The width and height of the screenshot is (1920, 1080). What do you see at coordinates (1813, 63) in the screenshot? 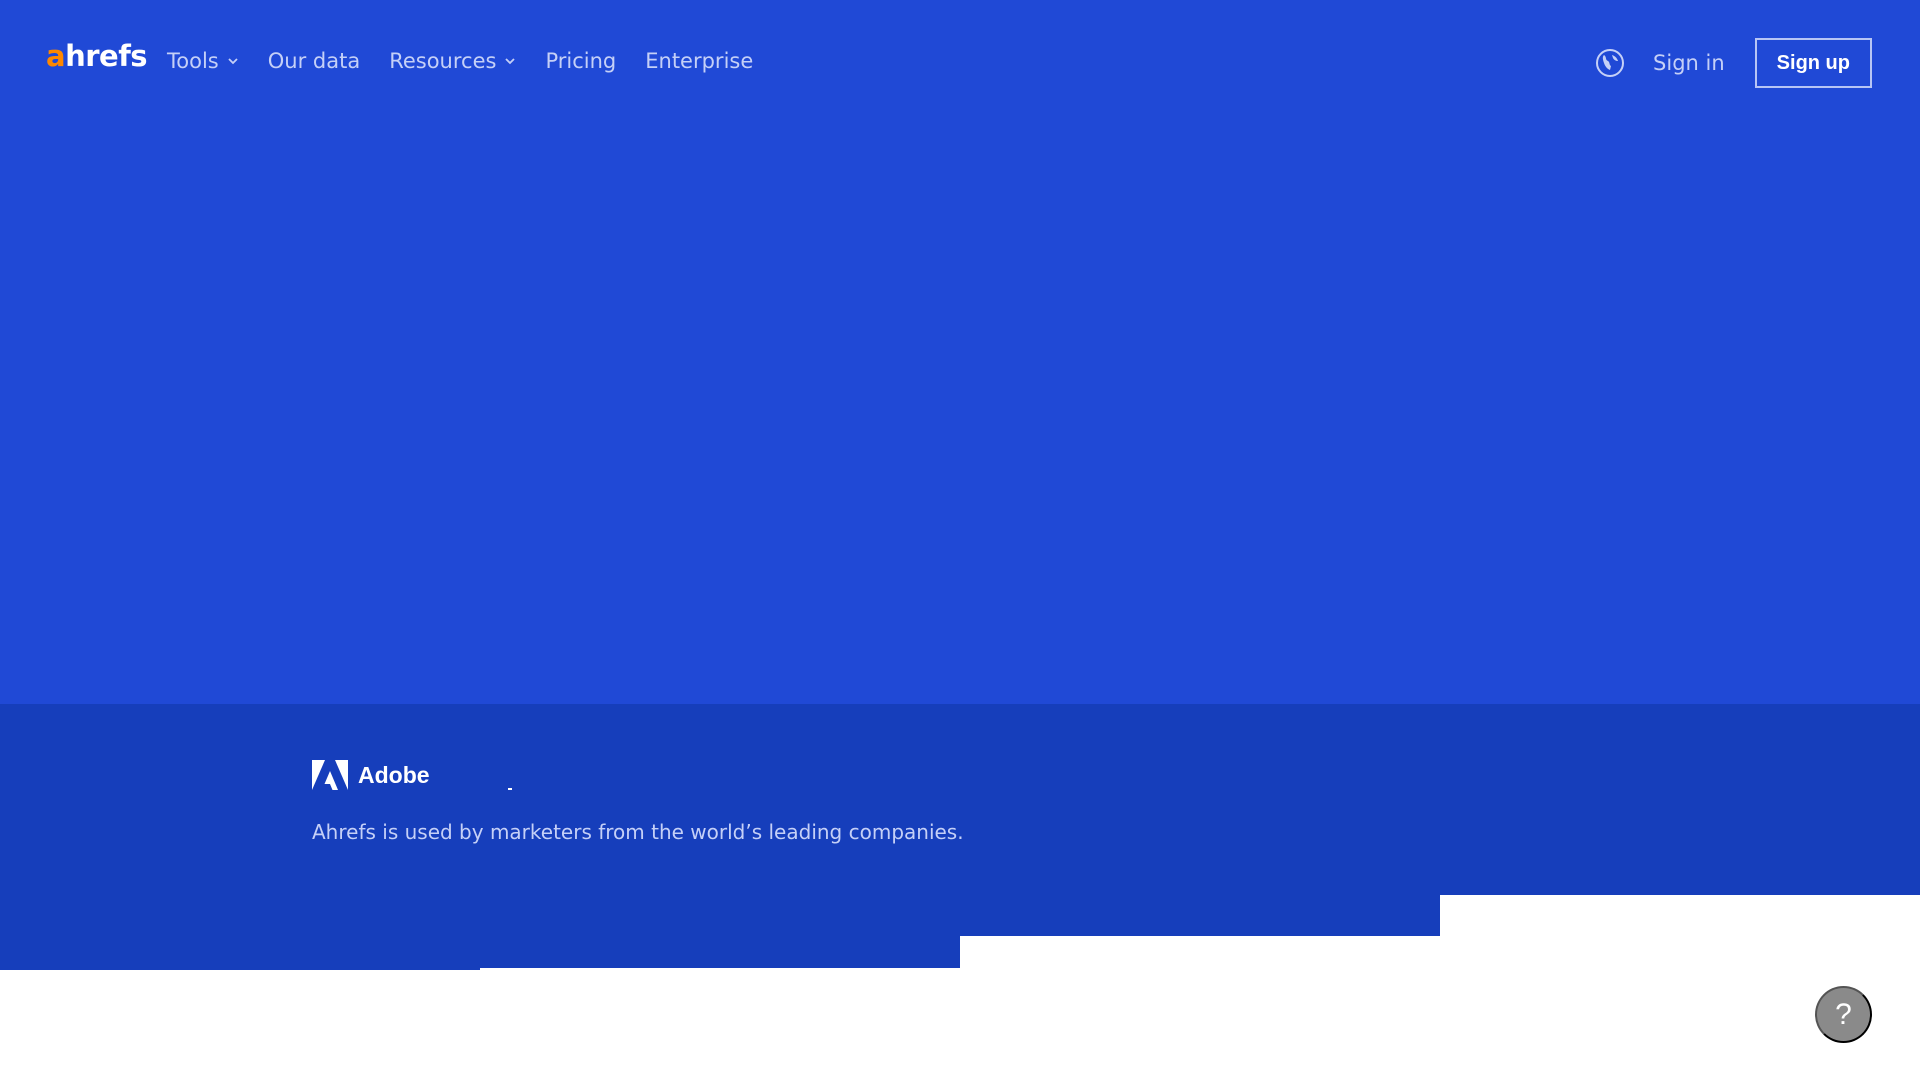
I see `sign-up-button: Sign up` at bounding box center [1813, 63].